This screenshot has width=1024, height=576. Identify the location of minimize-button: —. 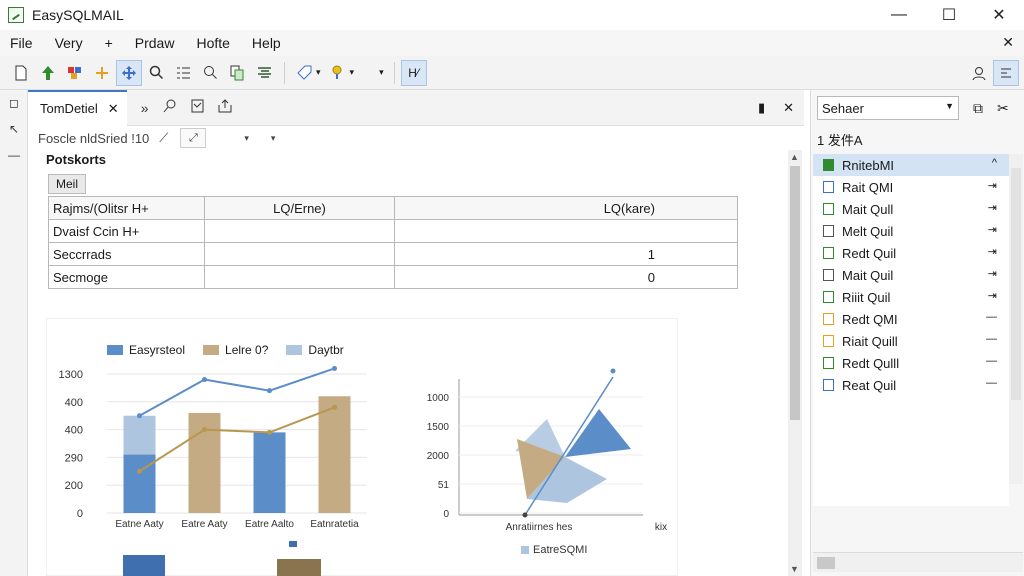
(899, 15).